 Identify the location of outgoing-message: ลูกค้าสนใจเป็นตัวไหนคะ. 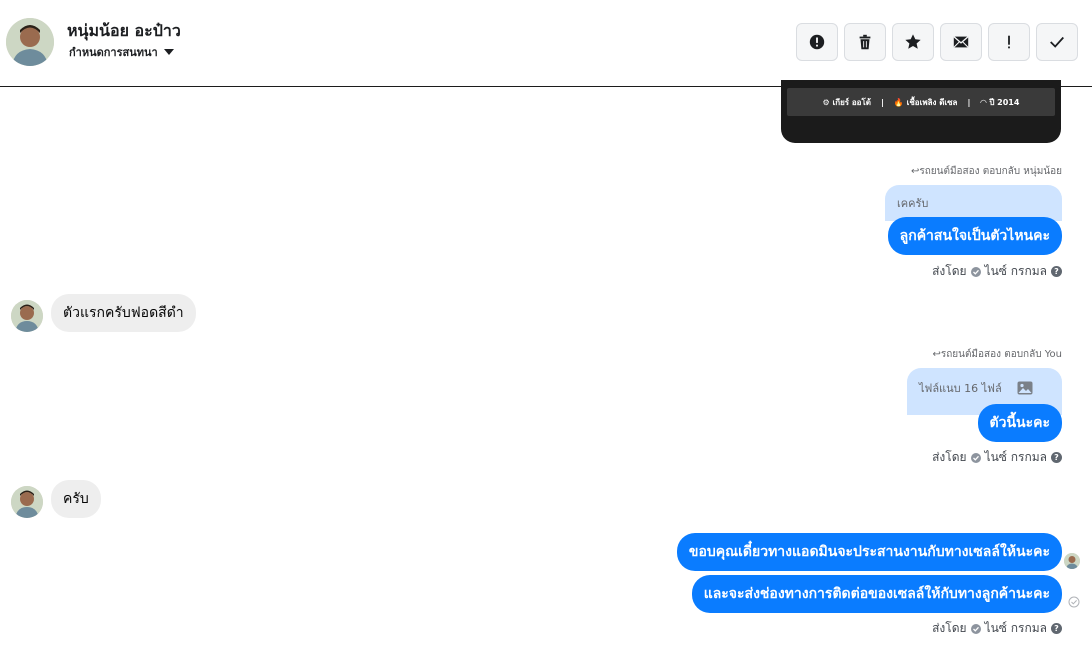
(974, 236).